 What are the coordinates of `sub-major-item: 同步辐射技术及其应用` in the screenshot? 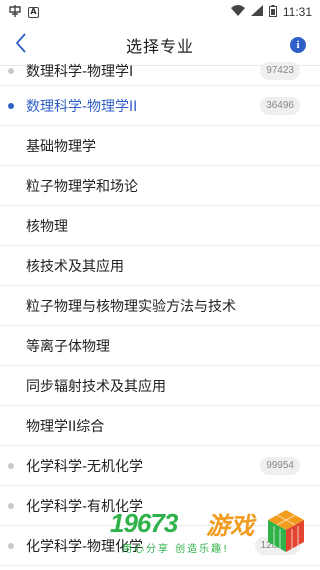 It's located at (160, 386).